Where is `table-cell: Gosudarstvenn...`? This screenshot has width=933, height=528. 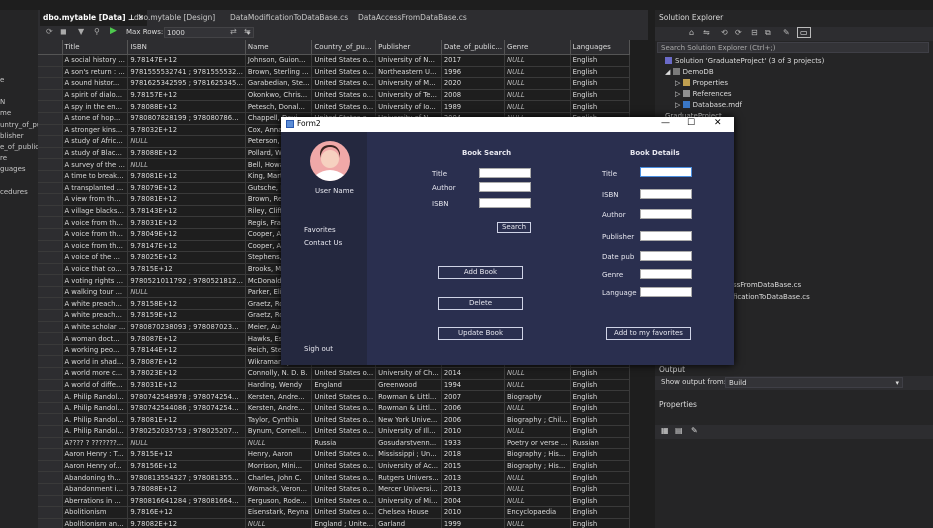 table-cell: Gosudarstvenn... is located at coordinates (408, 443).